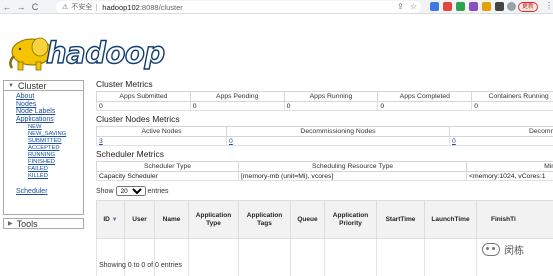 The width and height of the screenshot is (553, 276). Describe the element at coordinates (32, 85) in the screenshot. I see `sidebar-section-label: Cluster` at that location.